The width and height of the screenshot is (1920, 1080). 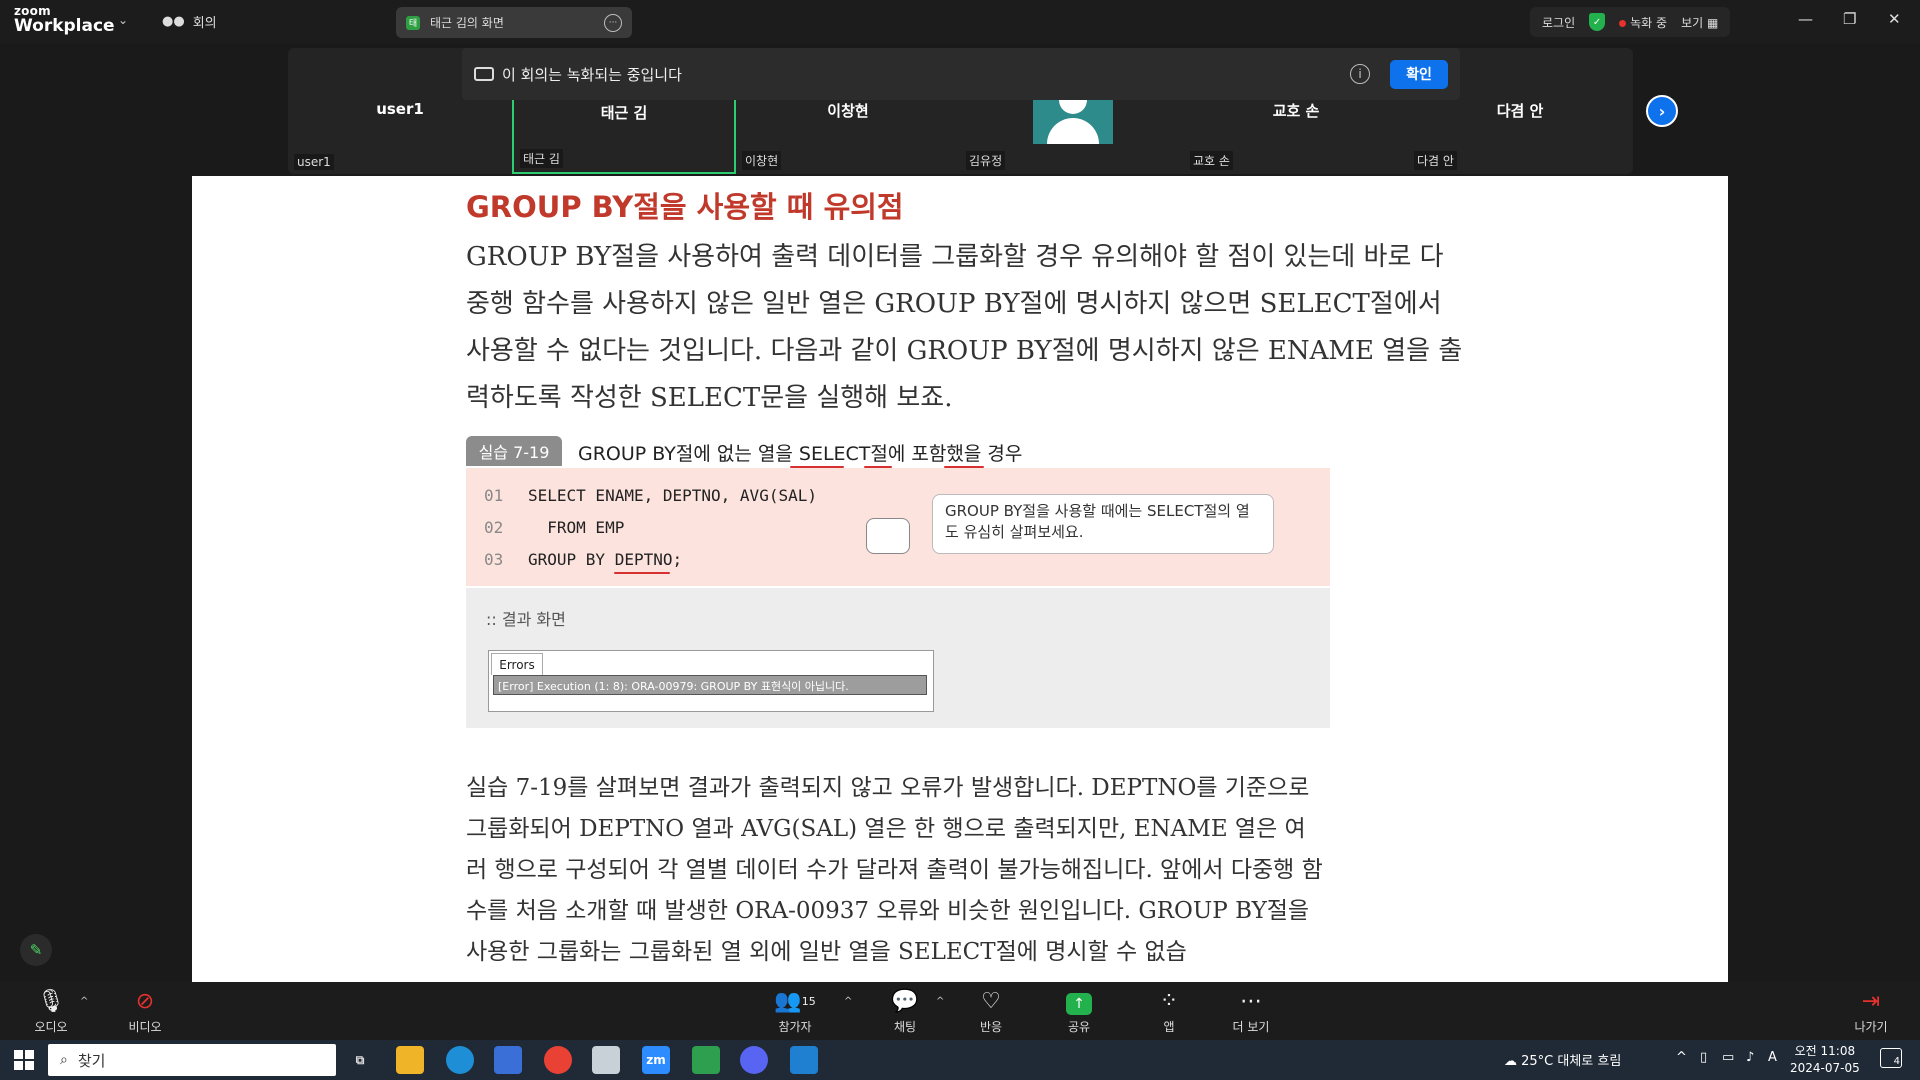 I want to click on network-icon: ▭, so click(x=1728, y=1057).